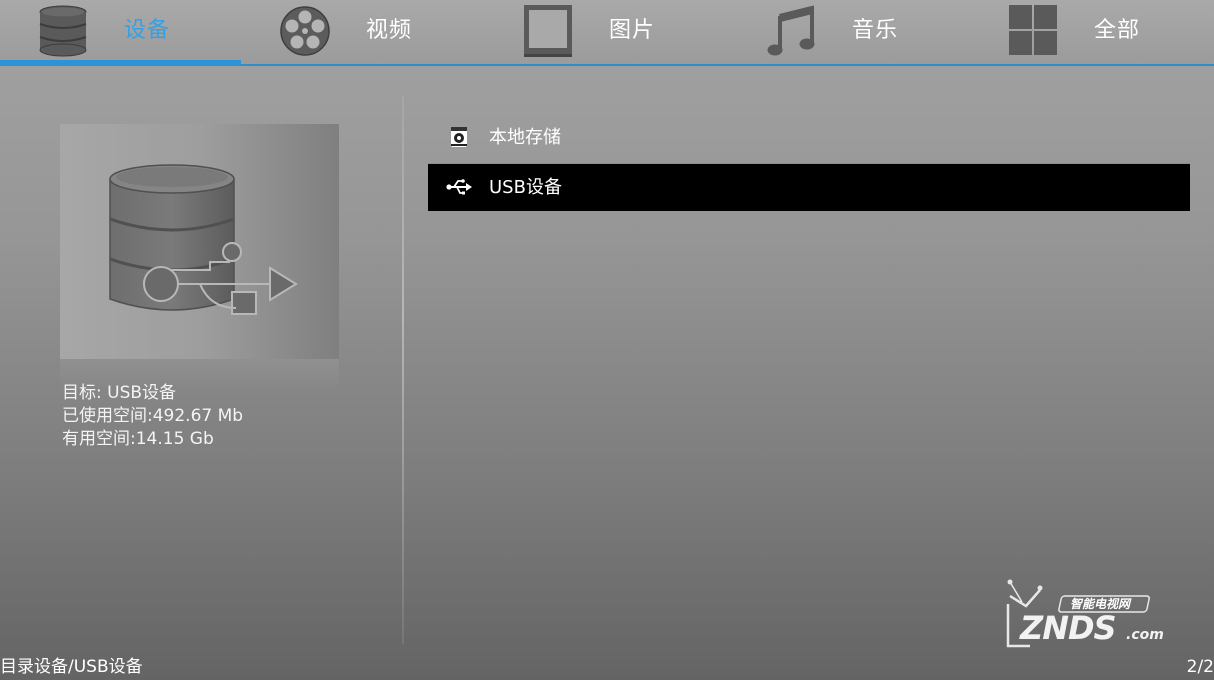 The image size is (1214, 680). I want to click on picture-frame-icon, so click(548, 31).